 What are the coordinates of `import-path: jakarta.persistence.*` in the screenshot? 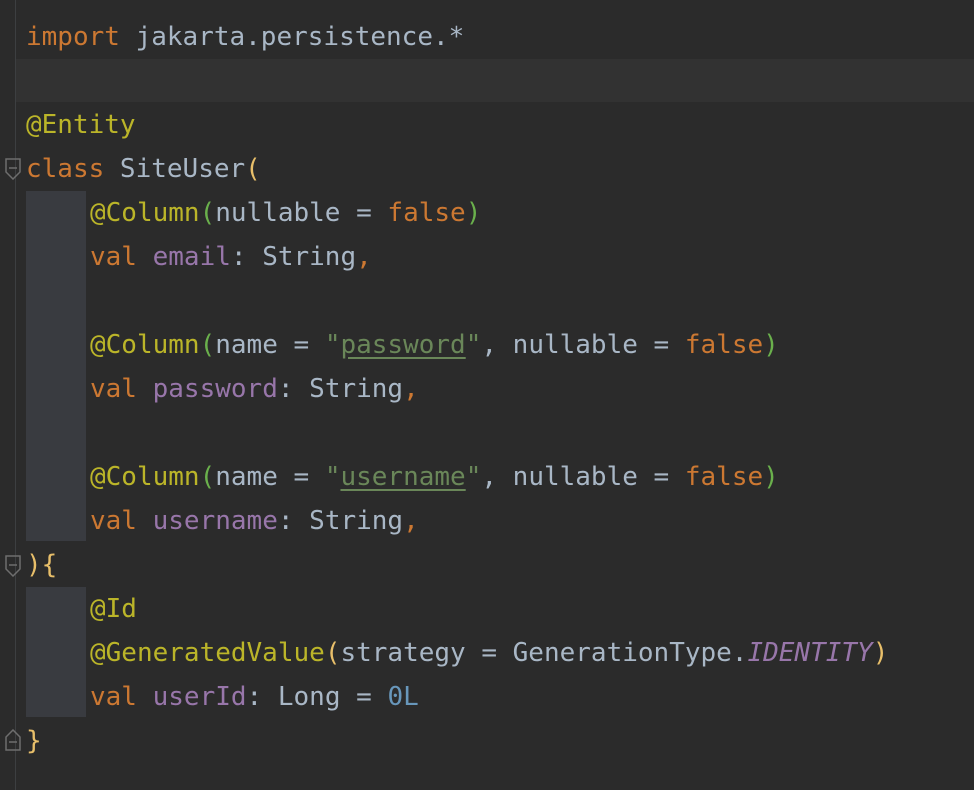 It's located at (292, 37).